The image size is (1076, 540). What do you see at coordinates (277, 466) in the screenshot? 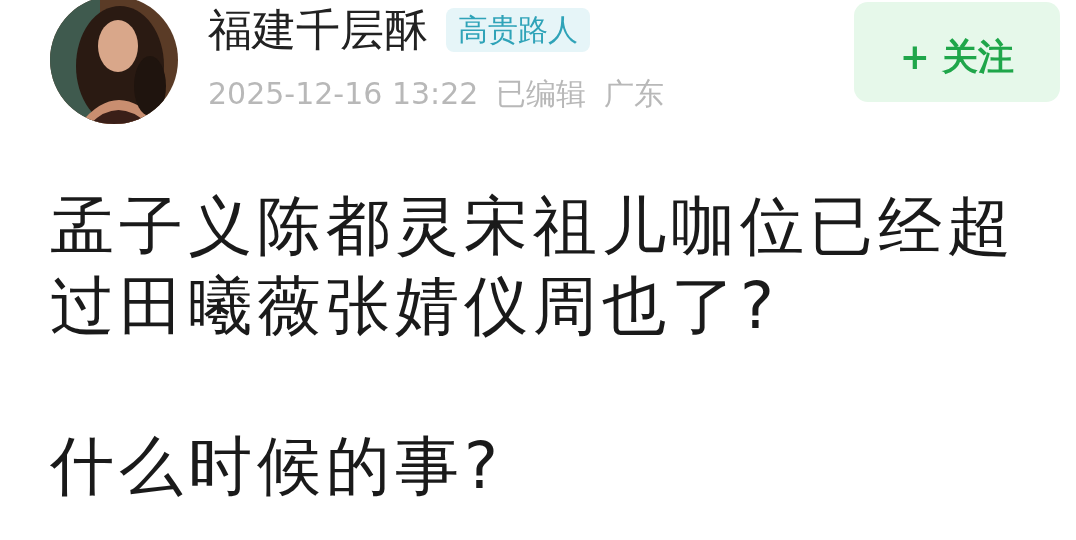
I see `post-text: 什么时候的事?` at bounding box center [277, 466].